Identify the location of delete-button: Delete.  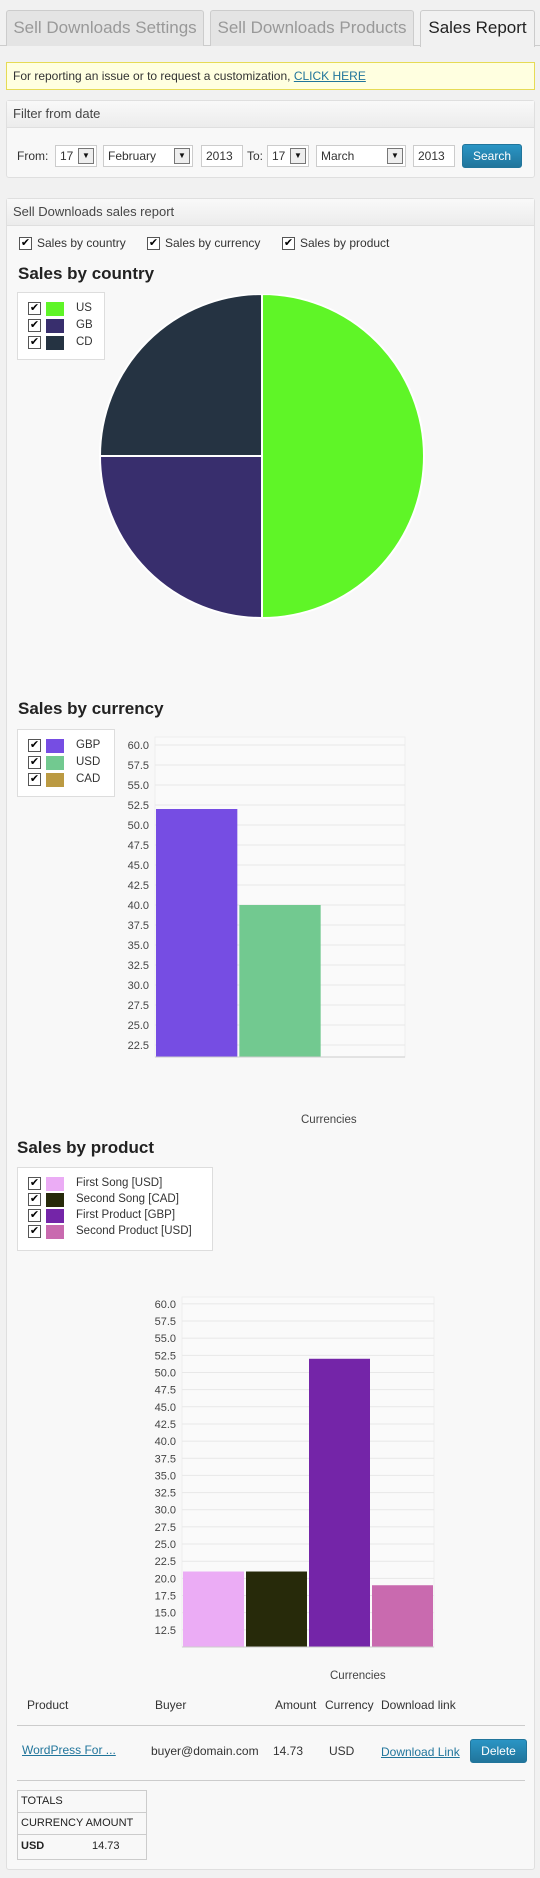
(498, 1751).